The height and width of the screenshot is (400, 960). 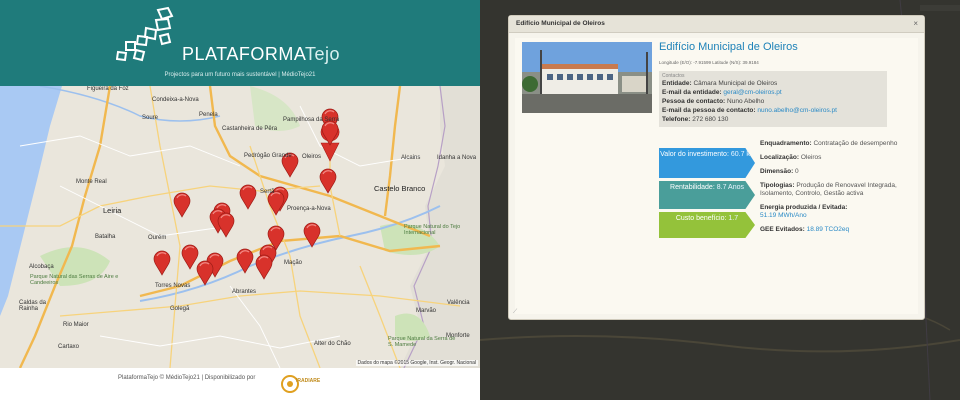 I want to click on place-label: Sertã, so click(x=267, y=192).